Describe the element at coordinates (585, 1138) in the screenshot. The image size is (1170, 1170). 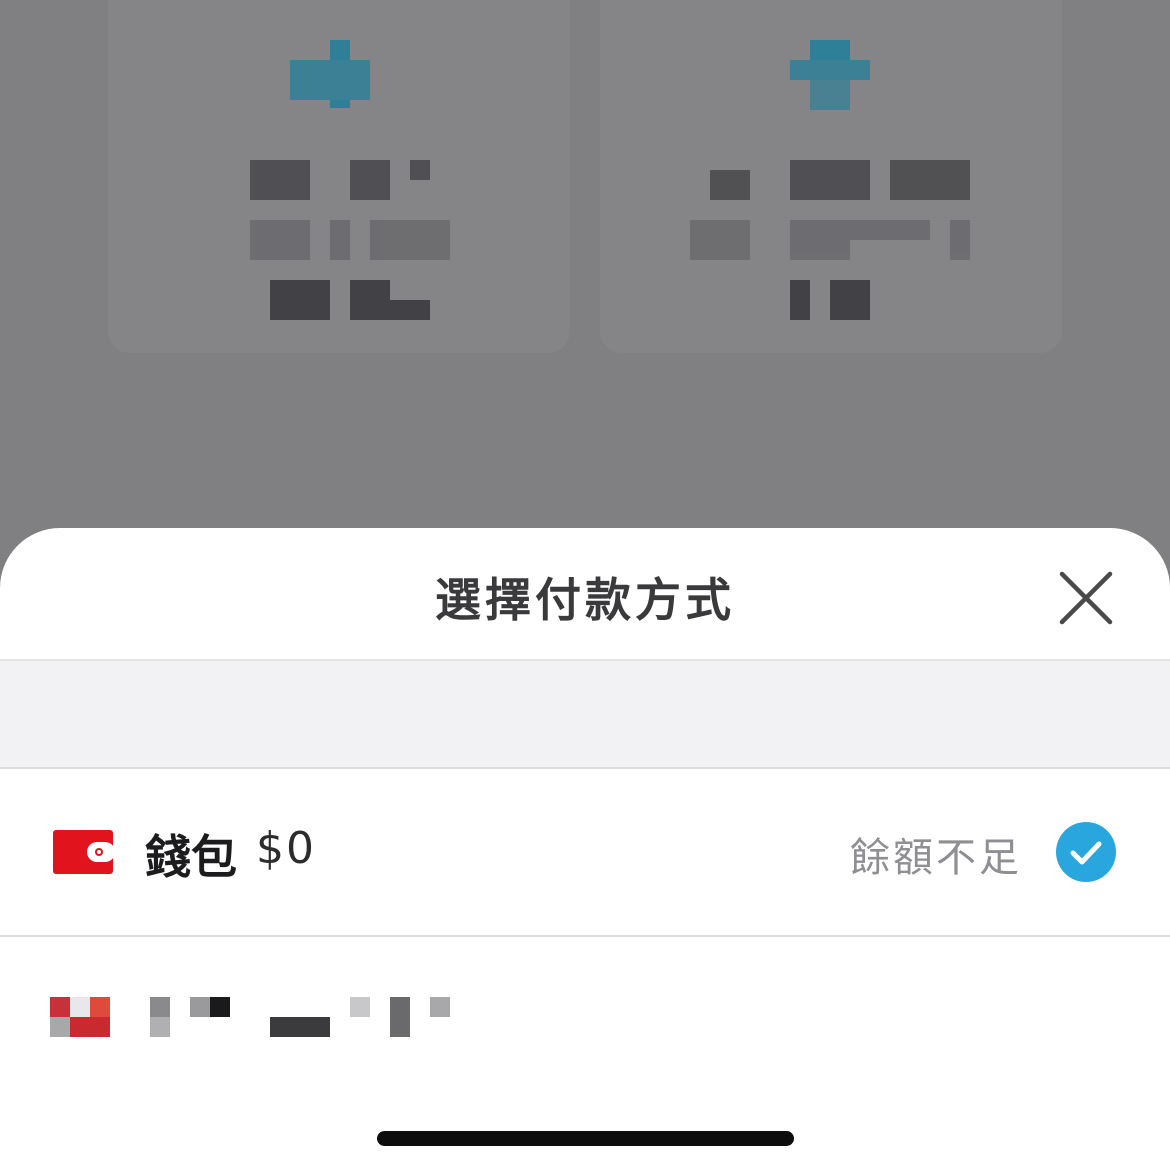
I see `home-indicator` at that location.